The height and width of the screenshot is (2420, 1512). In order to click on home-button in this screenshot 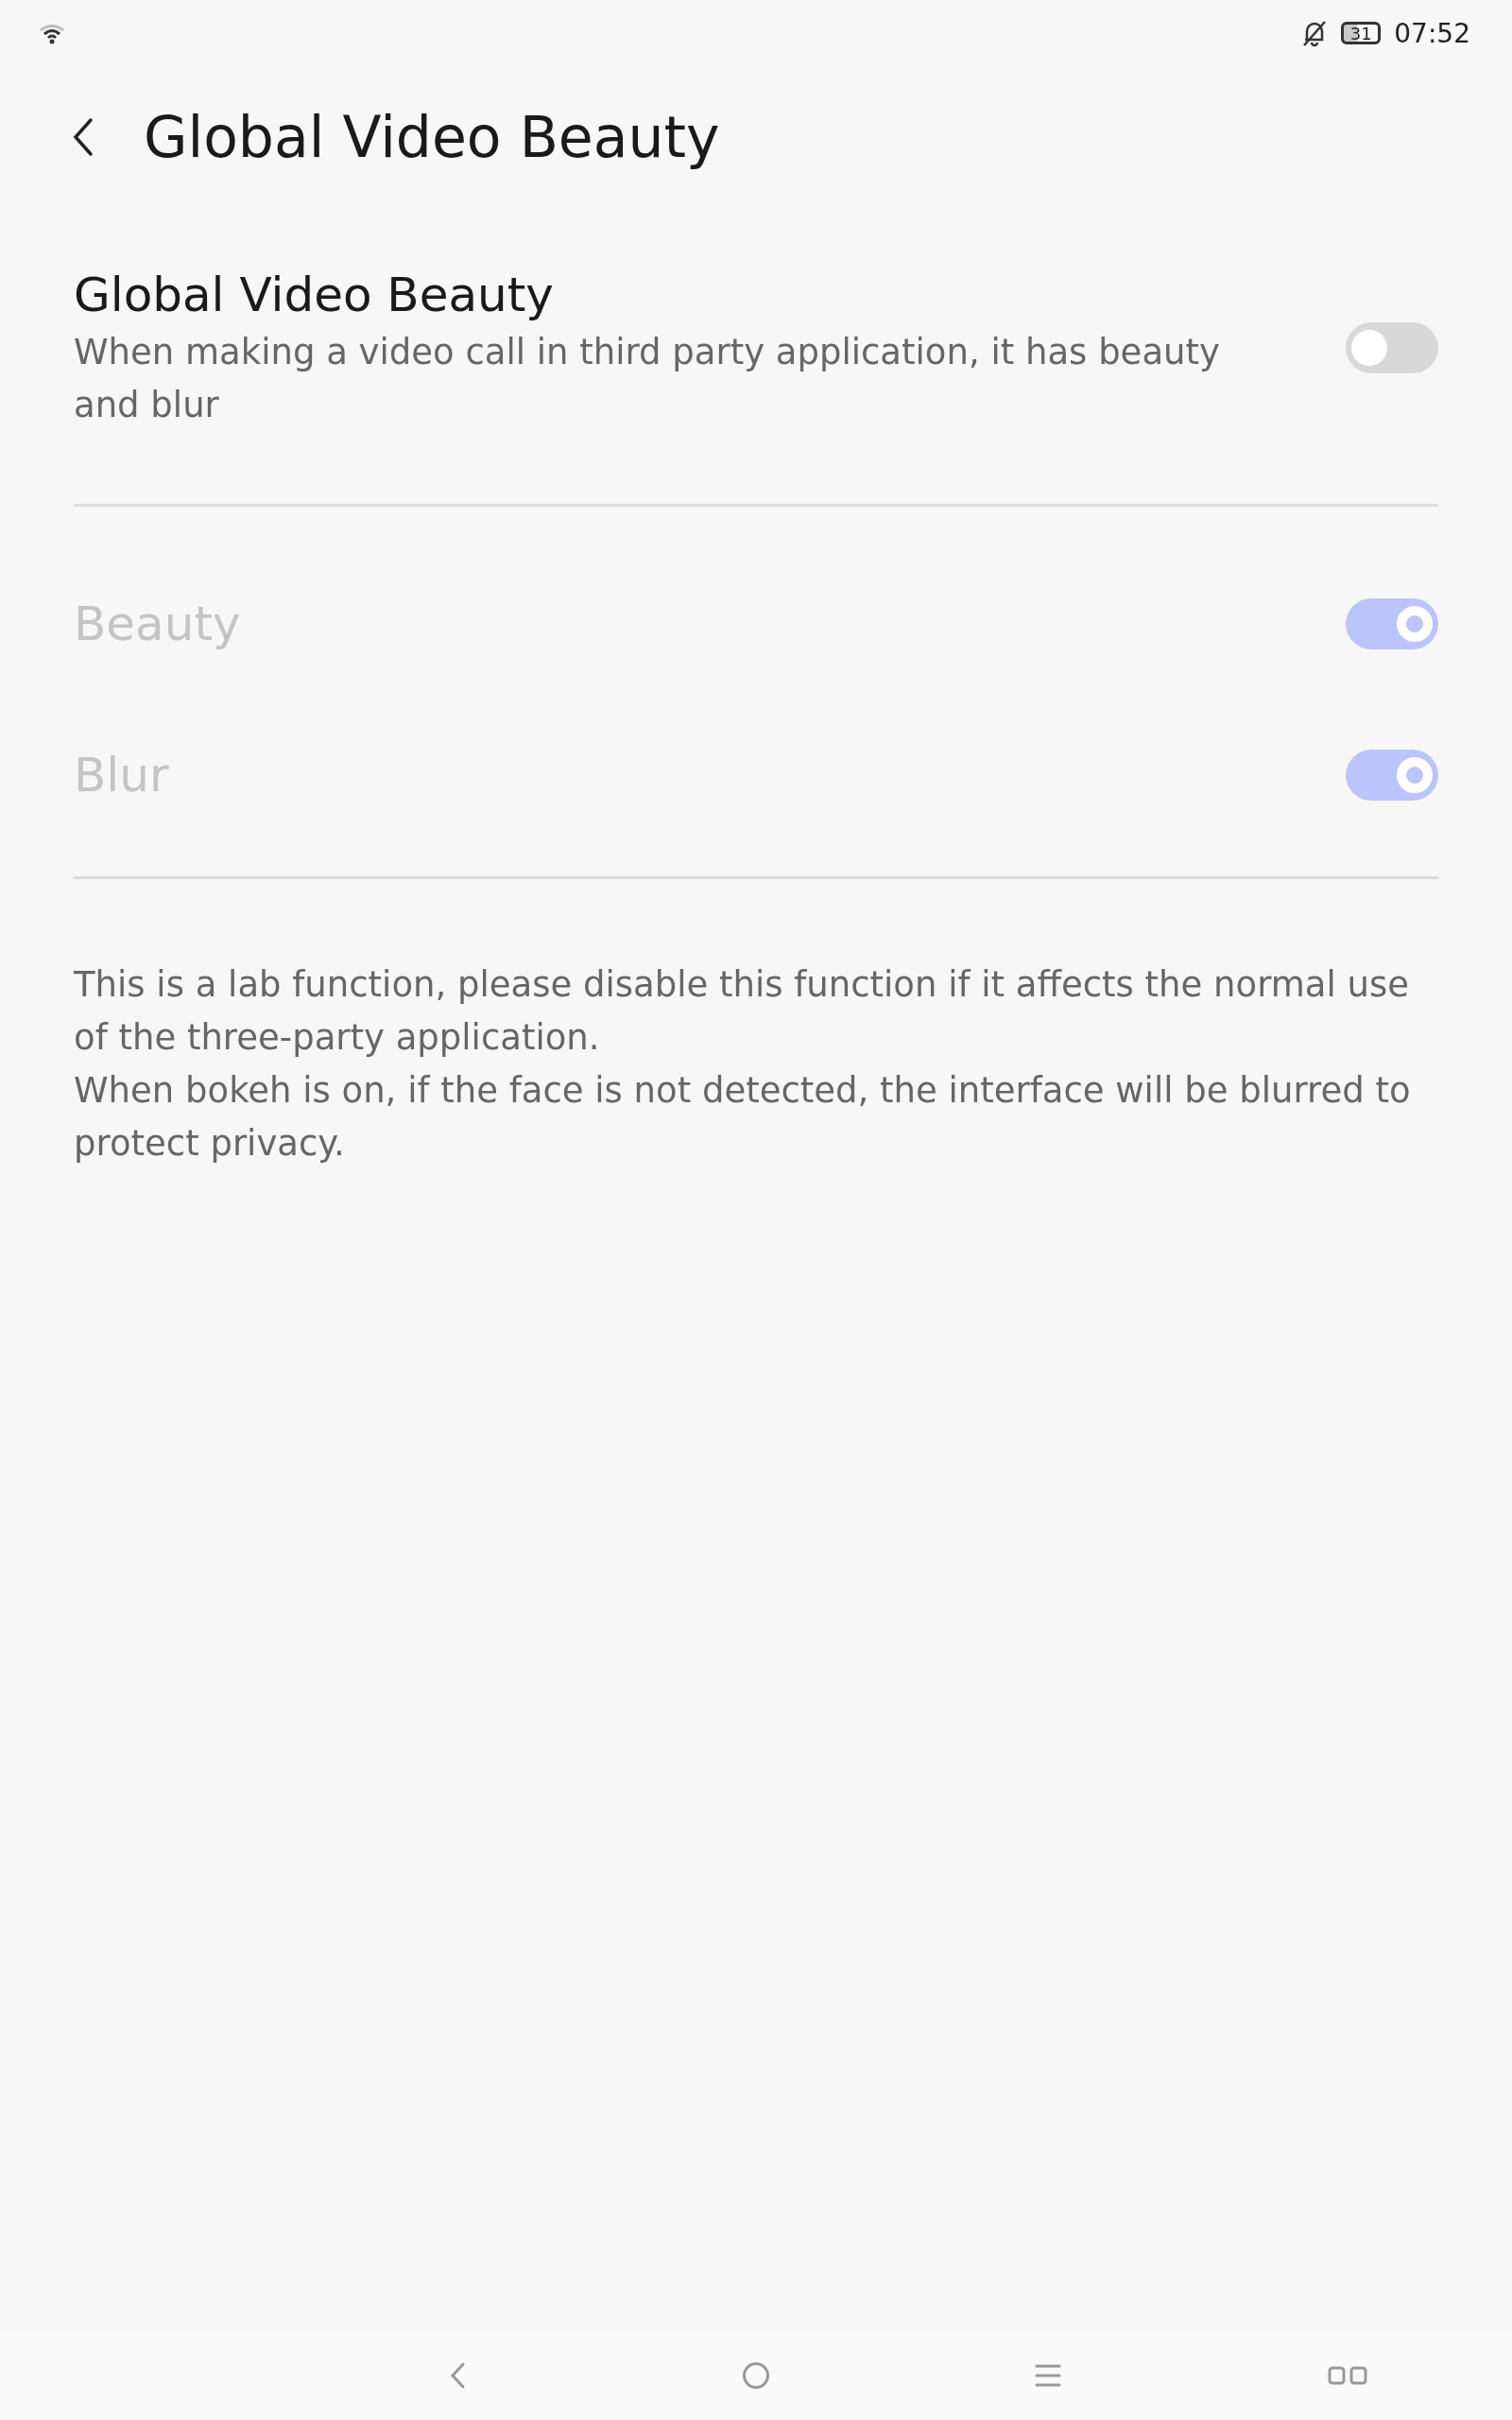, I will do `click(756, 2375)`.